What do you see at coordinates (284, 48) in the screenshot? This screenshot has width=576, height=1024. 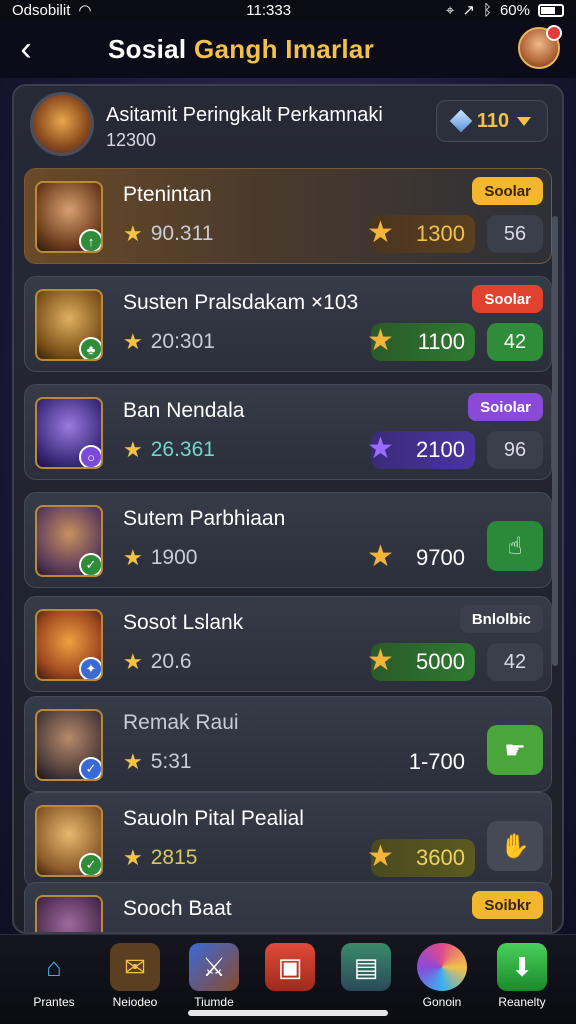 I see `title-part2: Gangh Imarlar` at bounding box center [284, 48].